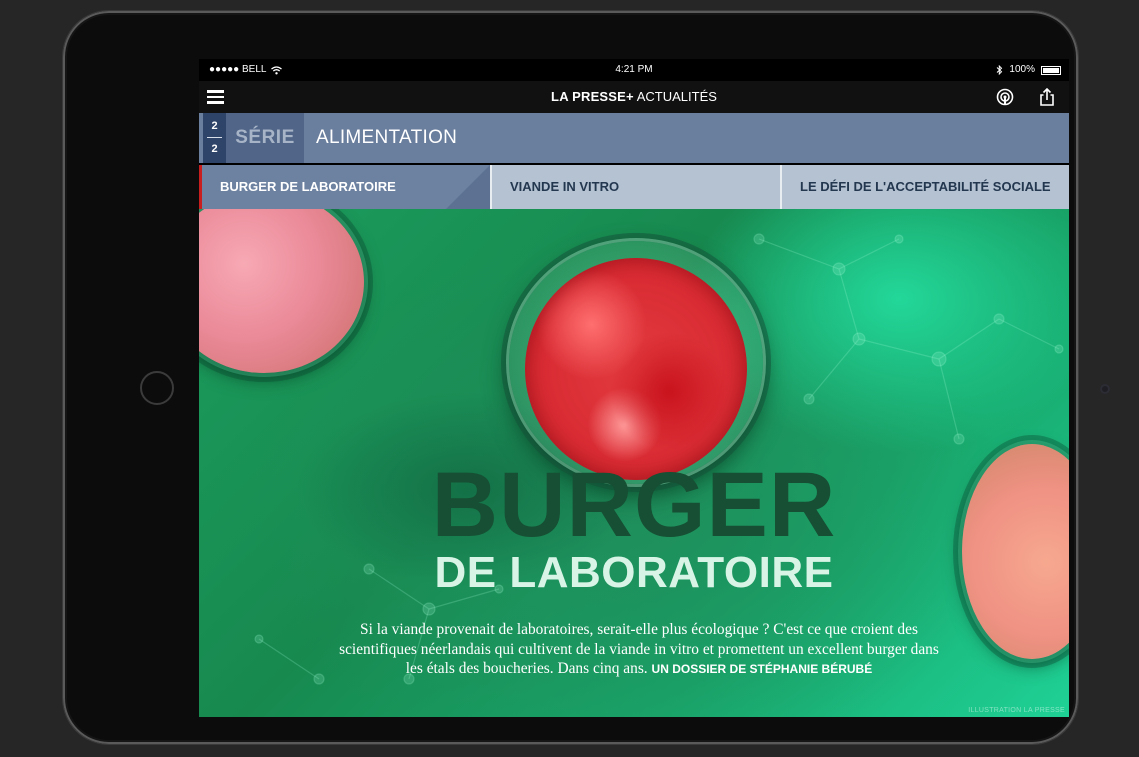 The width and height of the screenshot is (1139, 757). Describe the element at coordinates (1105, 389) in the screenshot. I see `camera-icon` at that location.